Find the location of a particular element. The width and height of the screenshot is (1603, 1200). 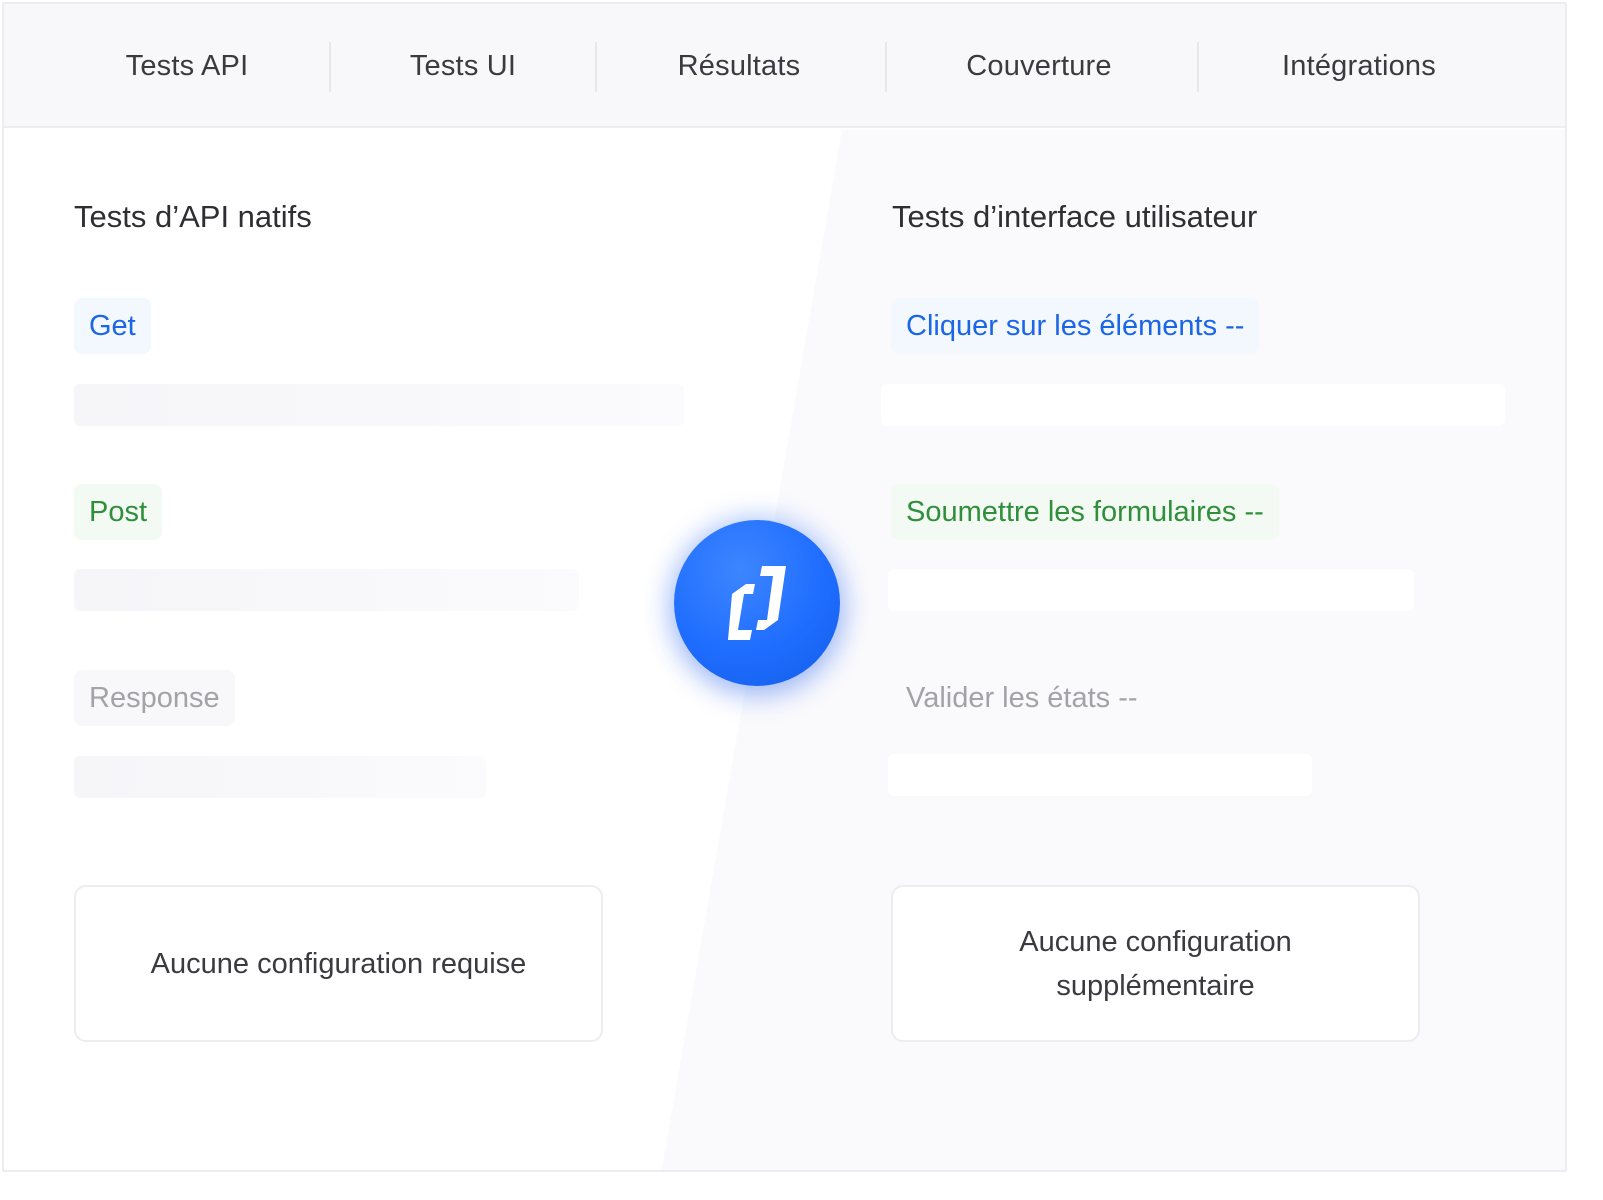

tab-couverture: Couverture is located at coordinates (1039, 66).